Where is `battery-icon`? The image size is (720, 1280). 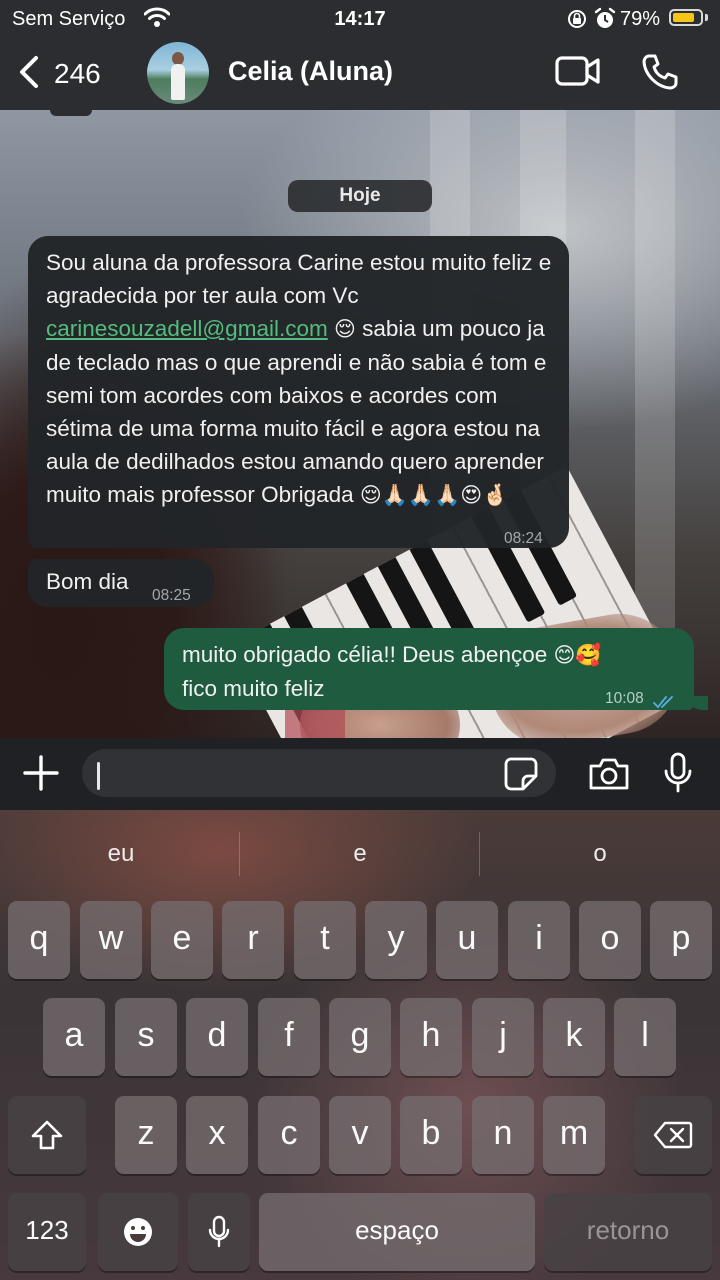 battery-icon is located at coordinates (686, 17).